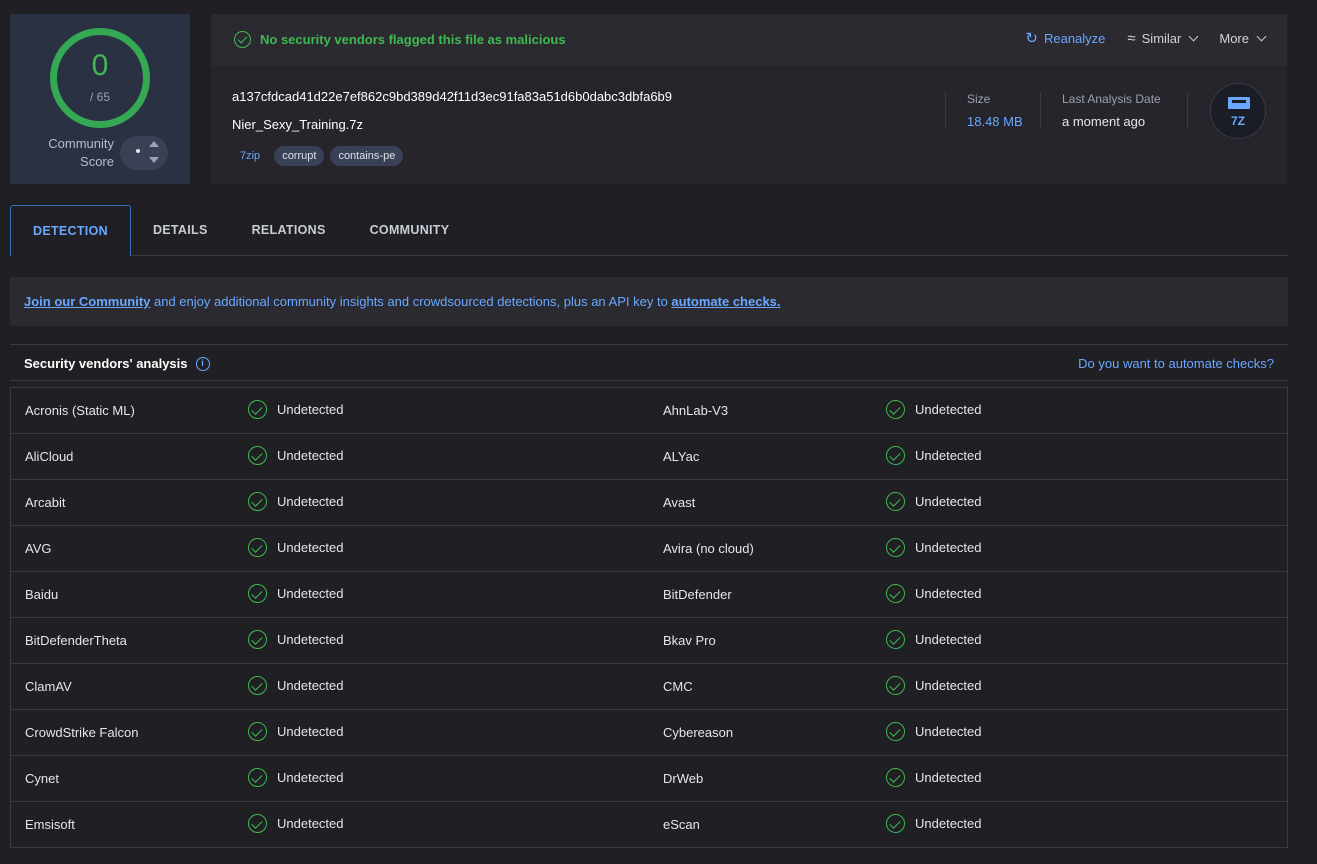 This screenshot has width=1317, height=864. I want to click on similar-button: ≈ Similar, so click(1163, 38).